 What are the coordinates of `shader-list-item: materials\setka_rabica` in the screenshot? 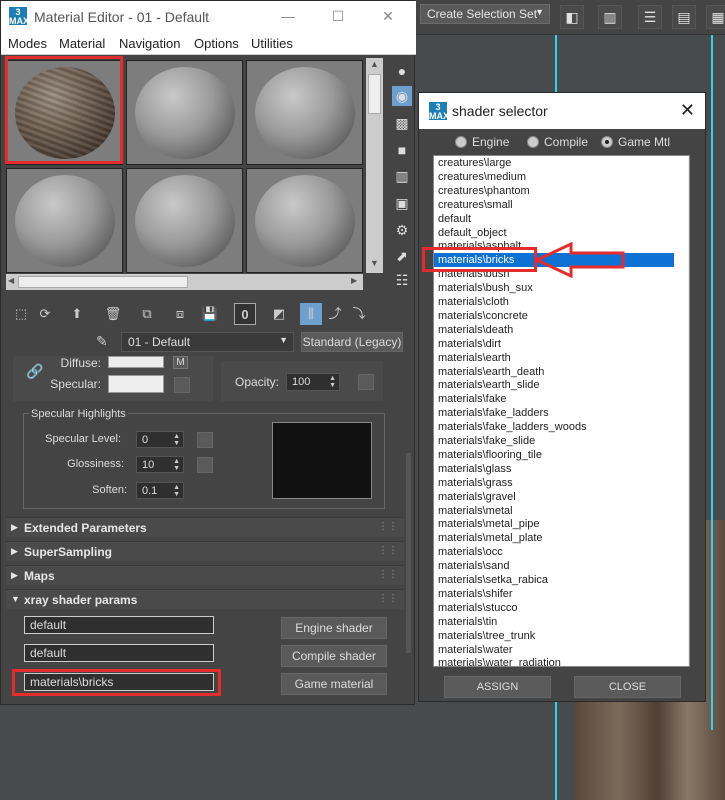 It's located at (554, 580).